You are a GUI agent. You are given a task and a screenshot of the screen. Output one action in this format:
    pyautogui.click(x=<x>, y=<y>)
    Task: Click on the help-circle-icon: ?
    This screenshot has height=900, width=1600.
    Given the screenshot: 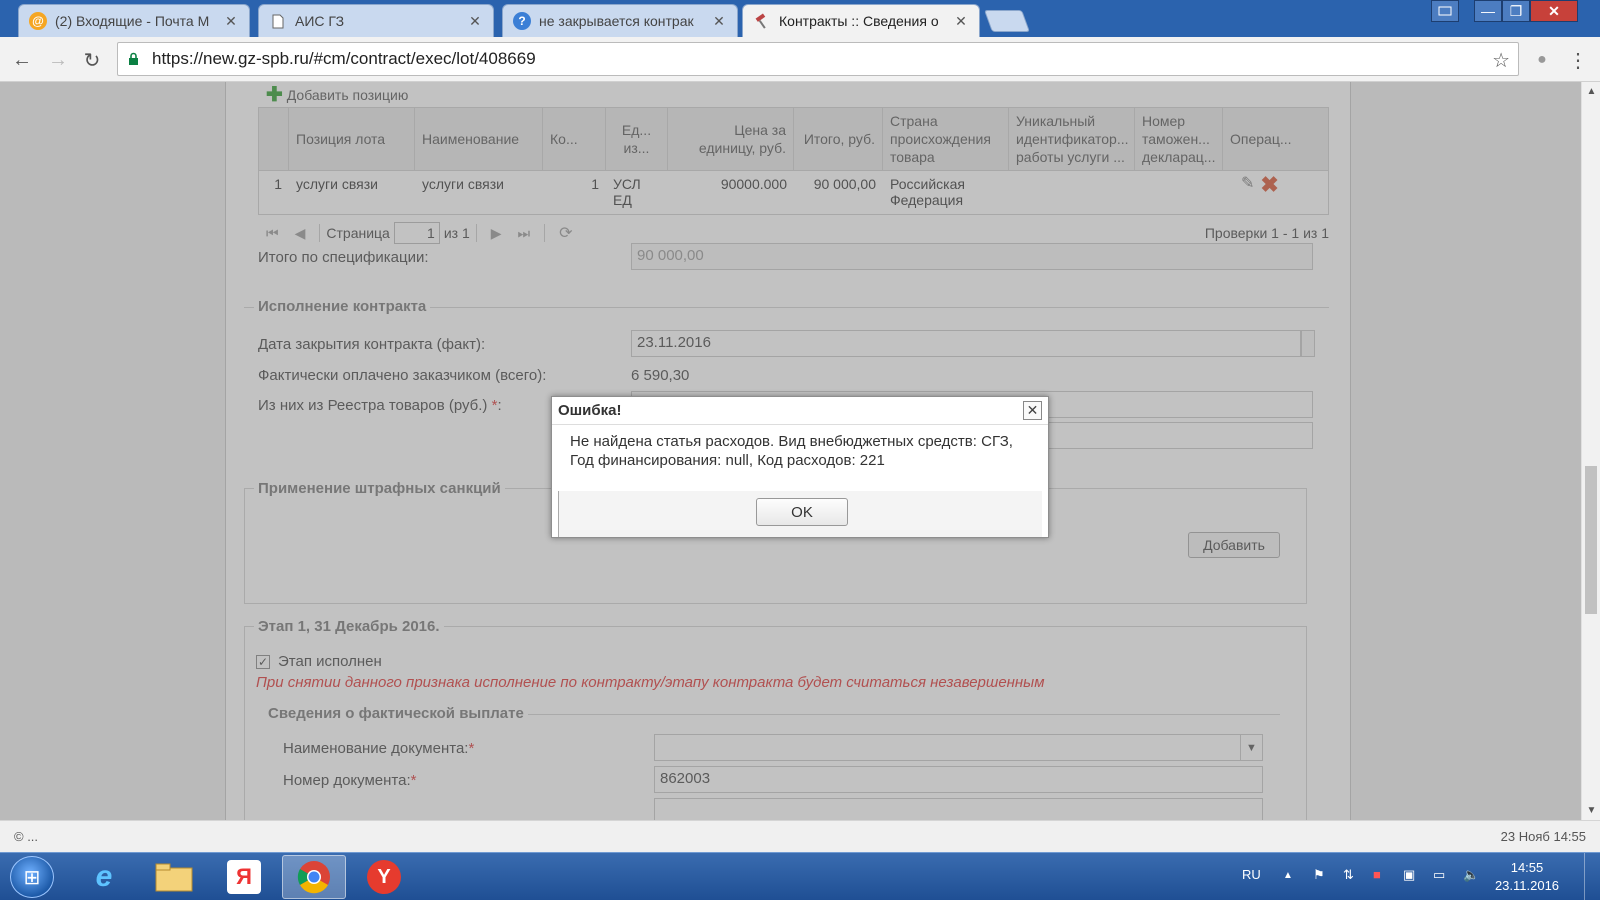 What is the action you would take?
    pyautogui.click(x=522, y=21)
    